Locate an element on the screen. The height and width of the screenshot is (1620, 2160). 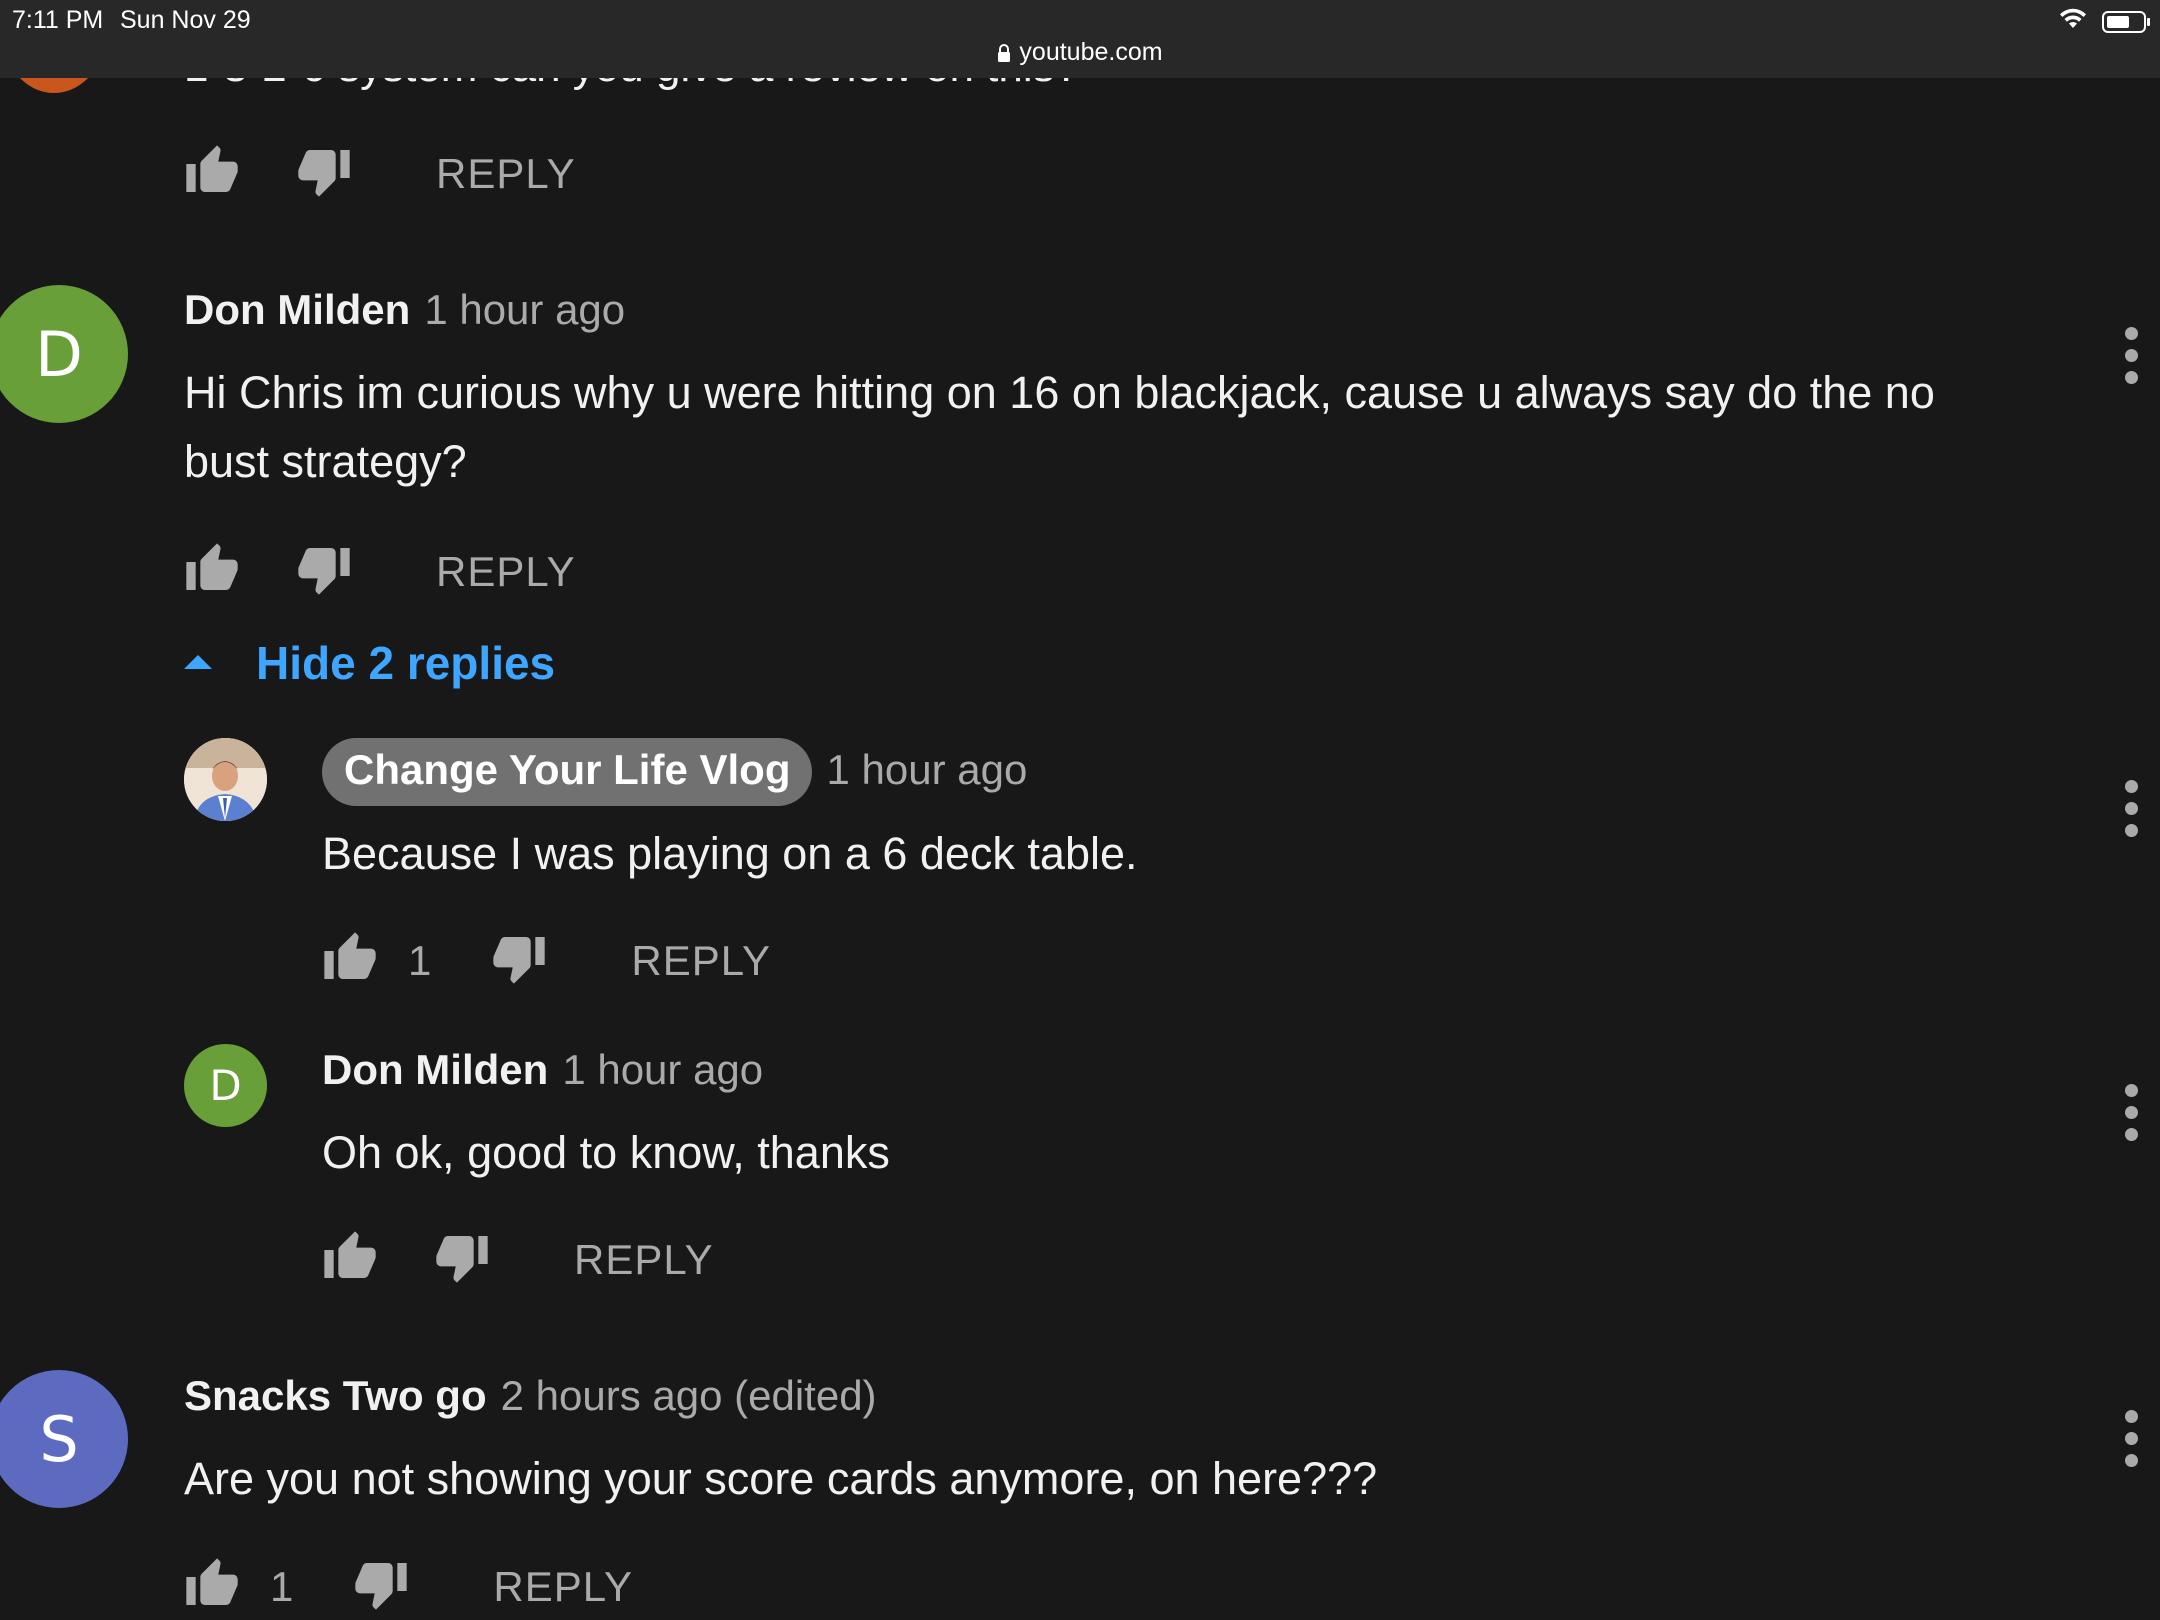
avatar is located at coordinates (225, 779).